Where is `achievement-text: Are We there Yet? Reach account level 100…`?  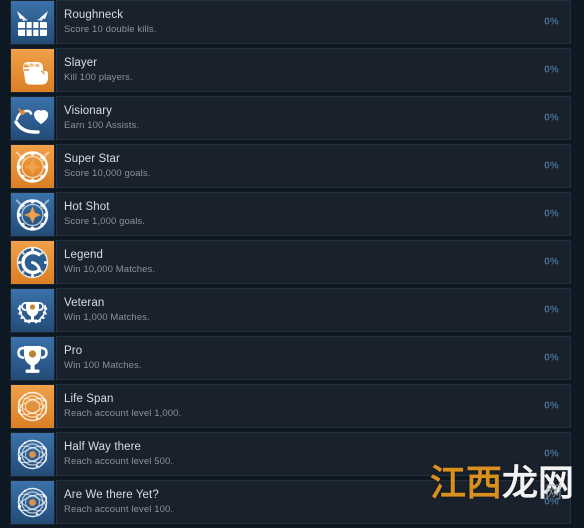 achievement-text: Are We there Yet? Reach account level 100… is located at coordinates (115, 502).